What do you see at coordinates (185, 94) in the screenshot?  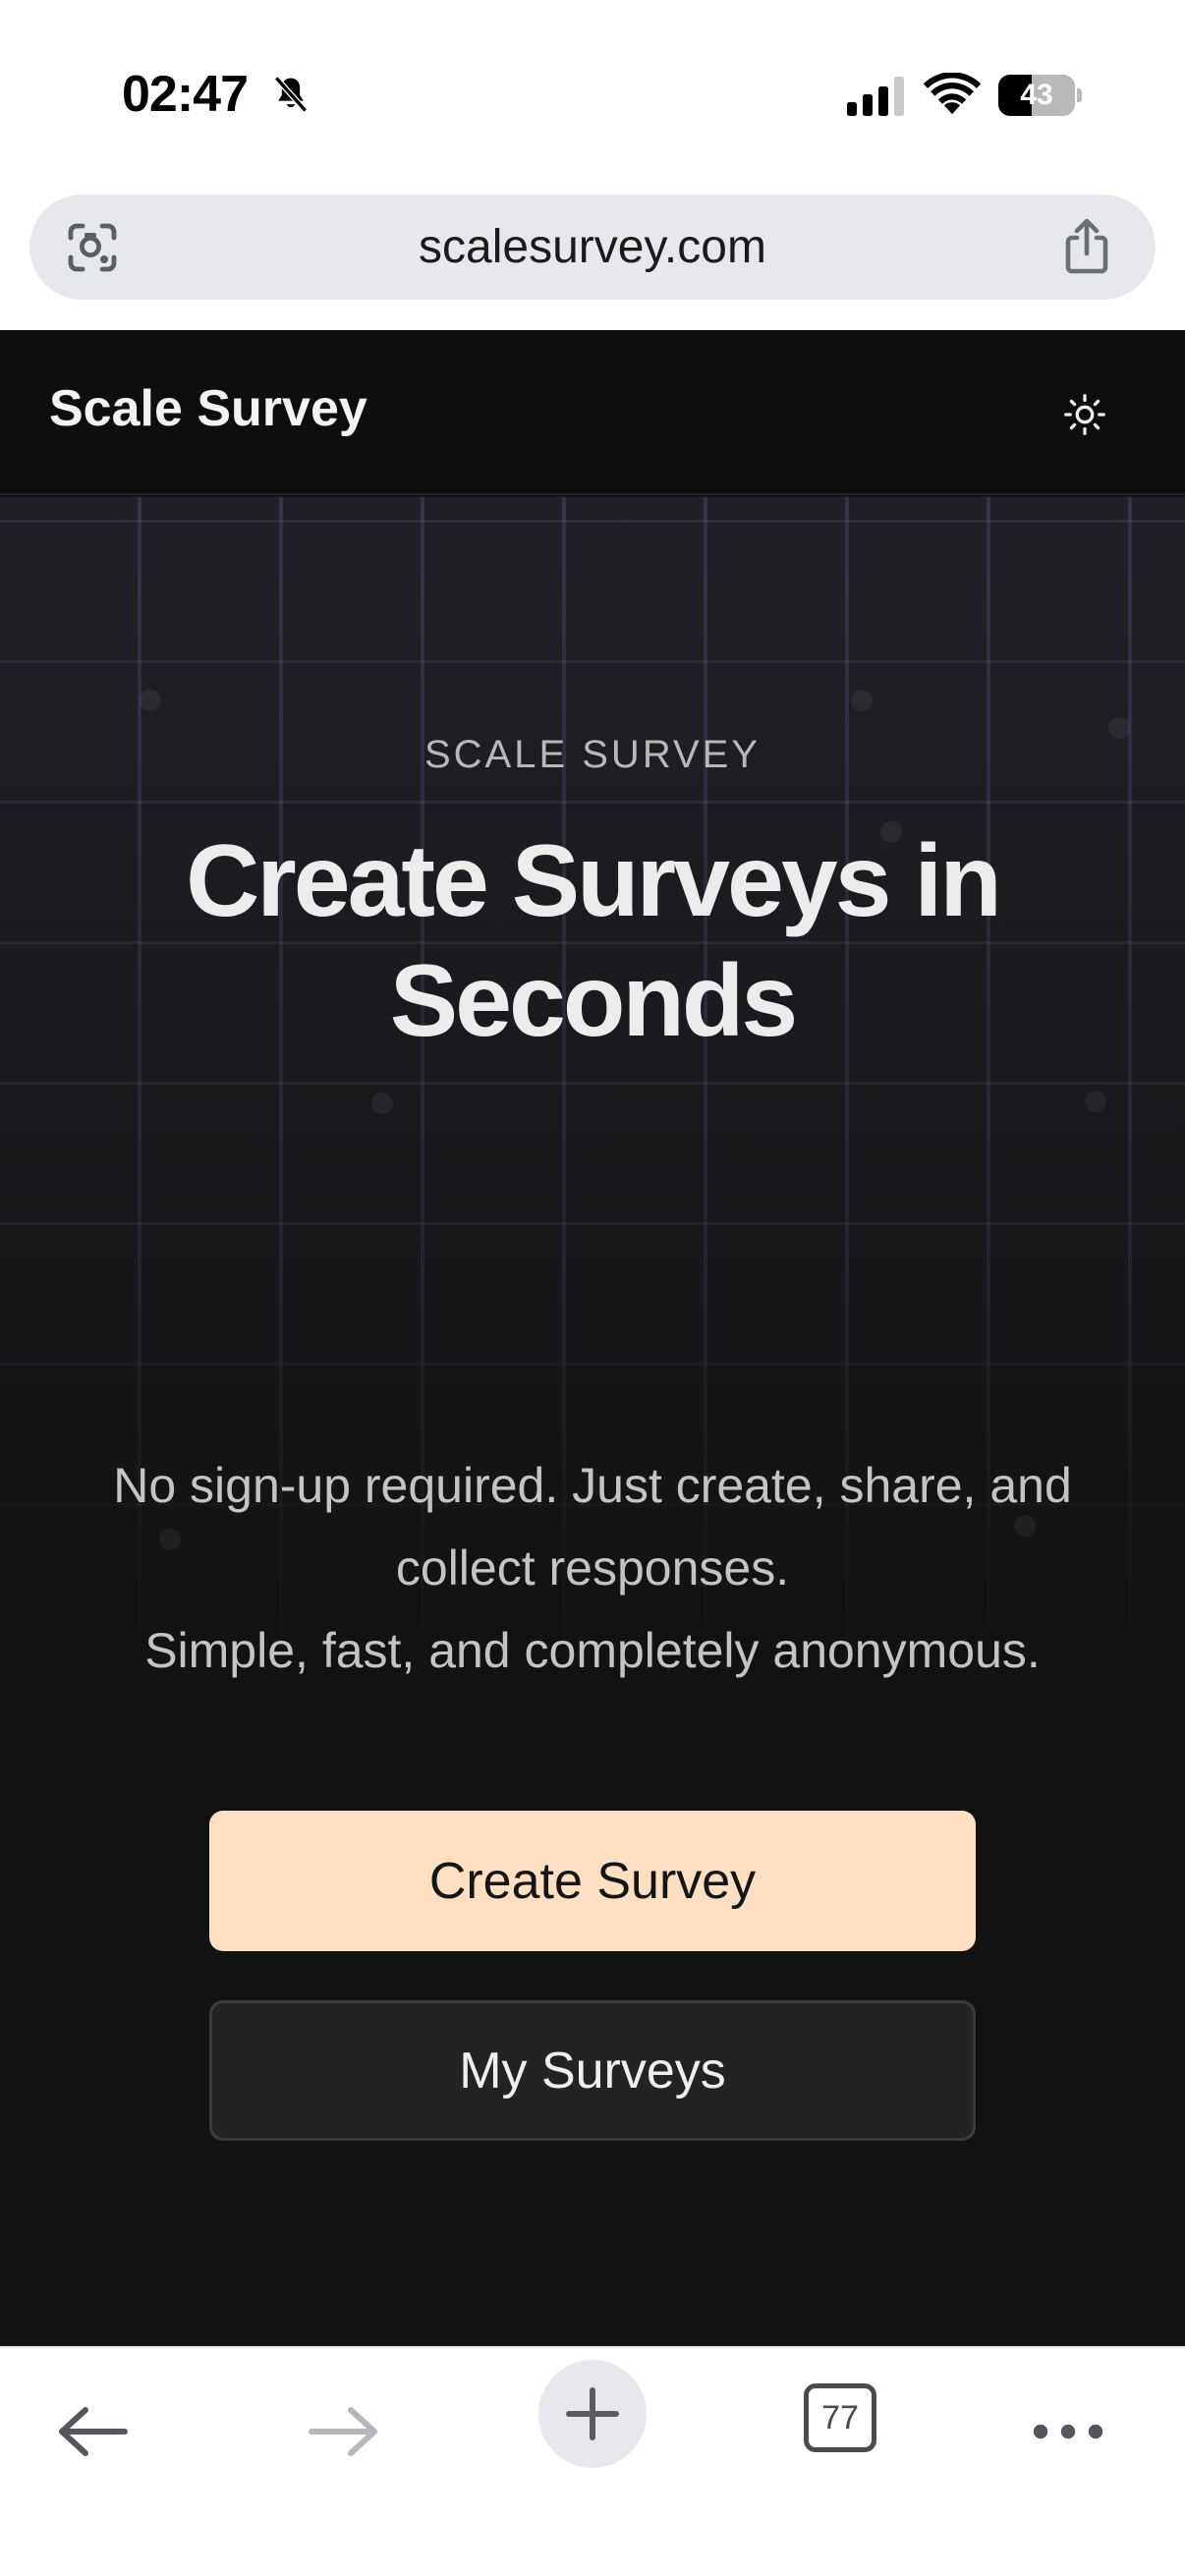 I see `status-time: 02:47` at bounding box center [185, 94].